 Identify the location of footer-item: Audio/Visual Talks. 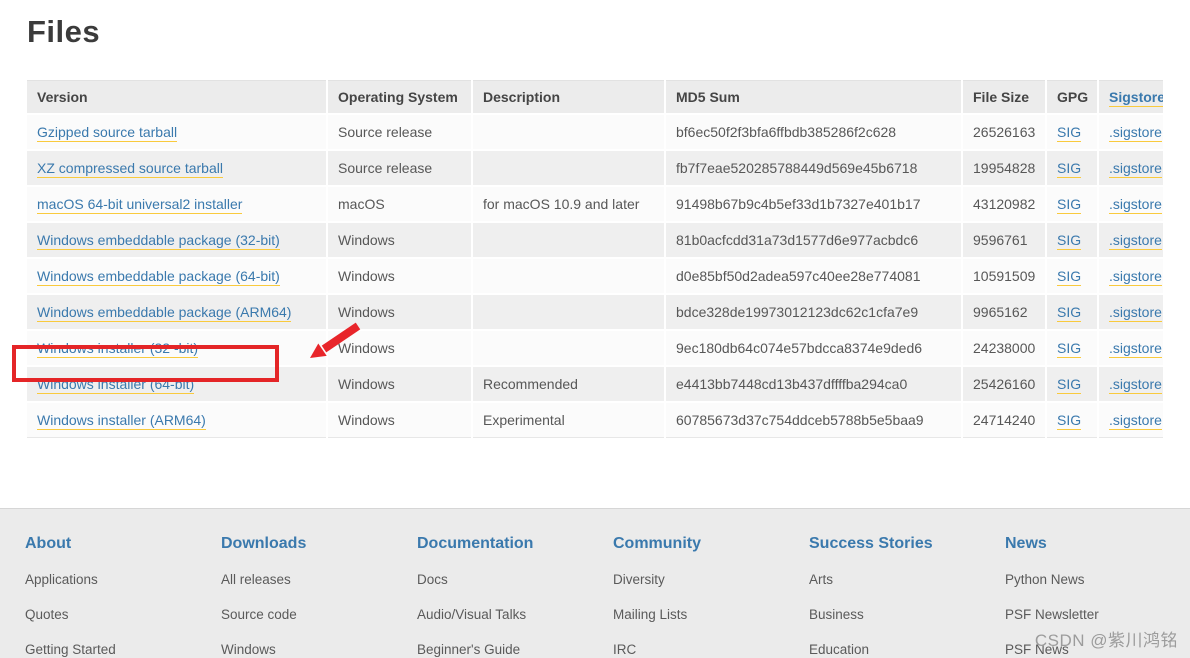
(515, 614).